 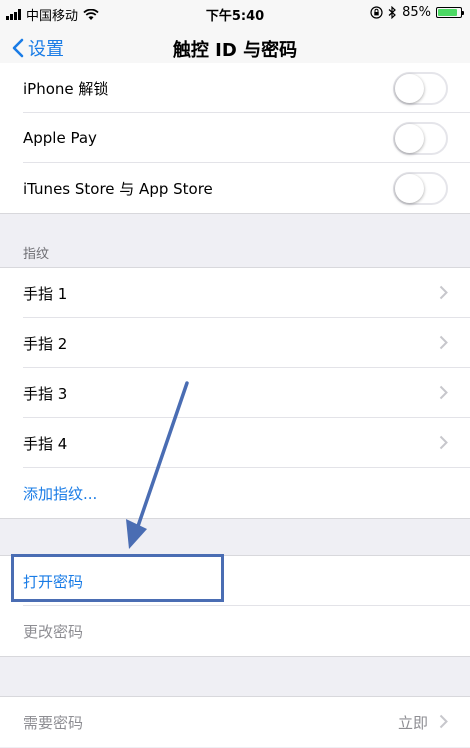 I want to click on require-passcode-group: 需要密码 立即, so click(x=235, y=721).